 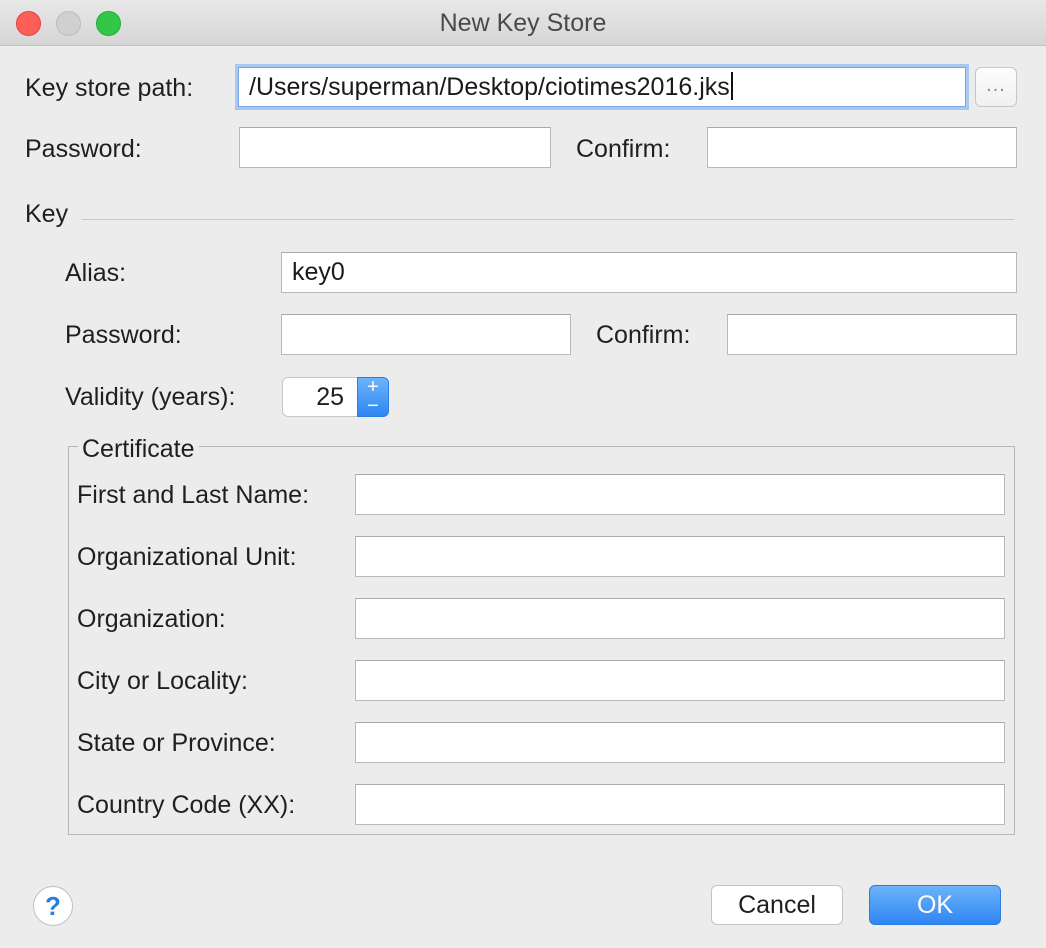 I want to click on country-code-label: Country Code (XX):, so click(x=186, y=805).